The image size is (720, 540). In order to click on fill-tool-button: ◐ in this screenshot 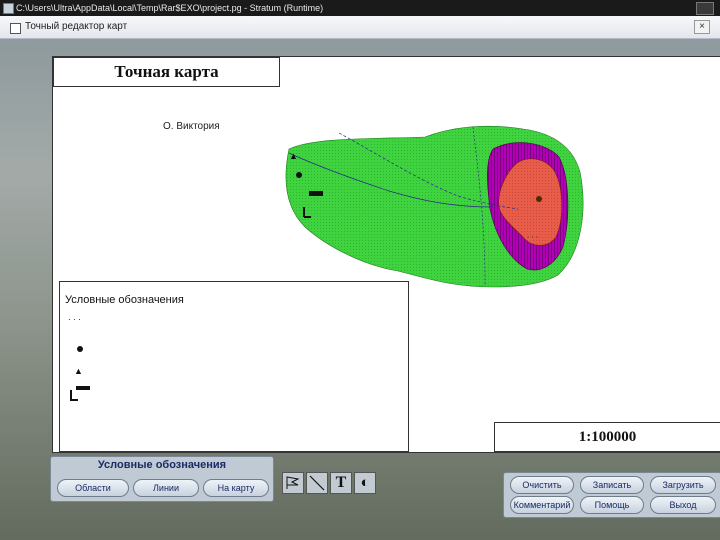, I will do `click(365, 483)`.